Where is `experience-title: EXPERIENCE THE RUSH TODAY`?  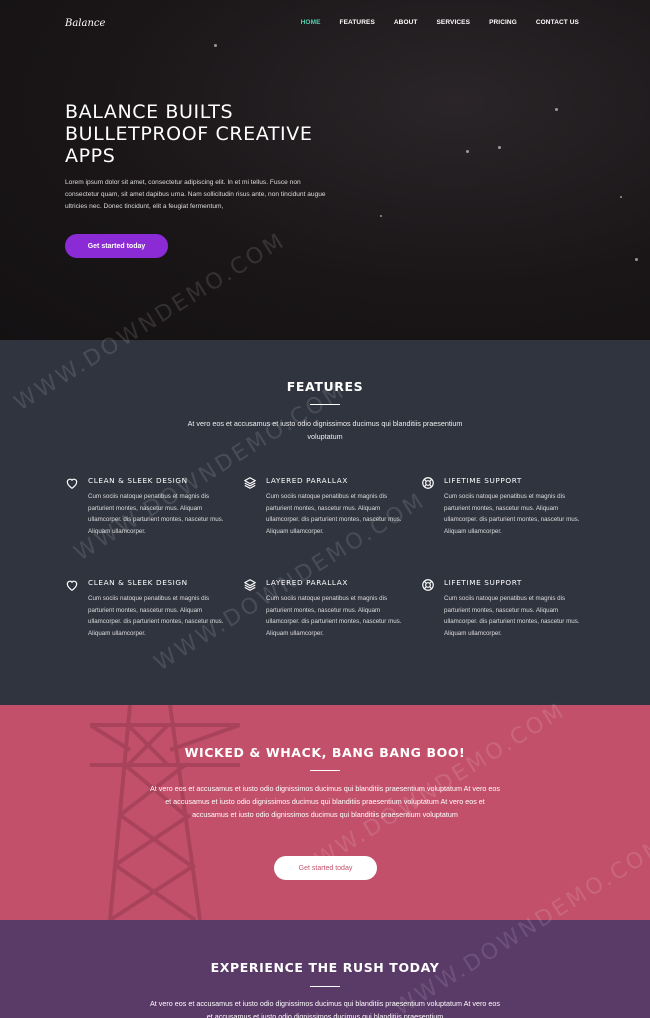
experience-title: EXPERIENCE THE RUSH TODAY is located at coordinates (325, 967).